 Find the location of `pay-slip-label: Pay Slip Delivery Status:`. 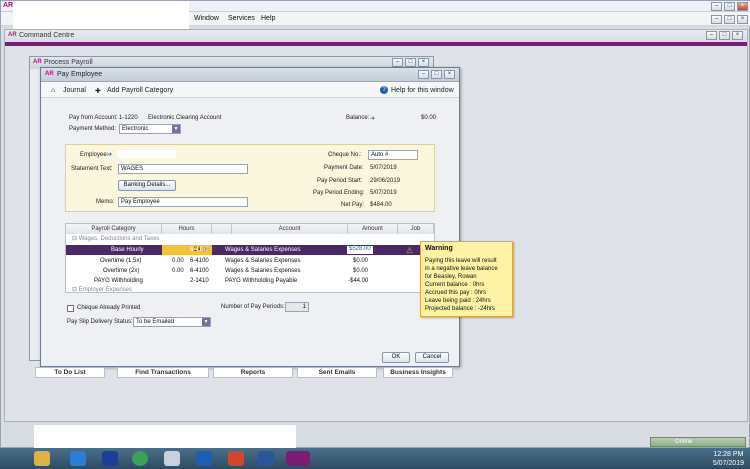

pay-slip-label: Pay Slip Delivery Status: is located at coordinates (100, 322).